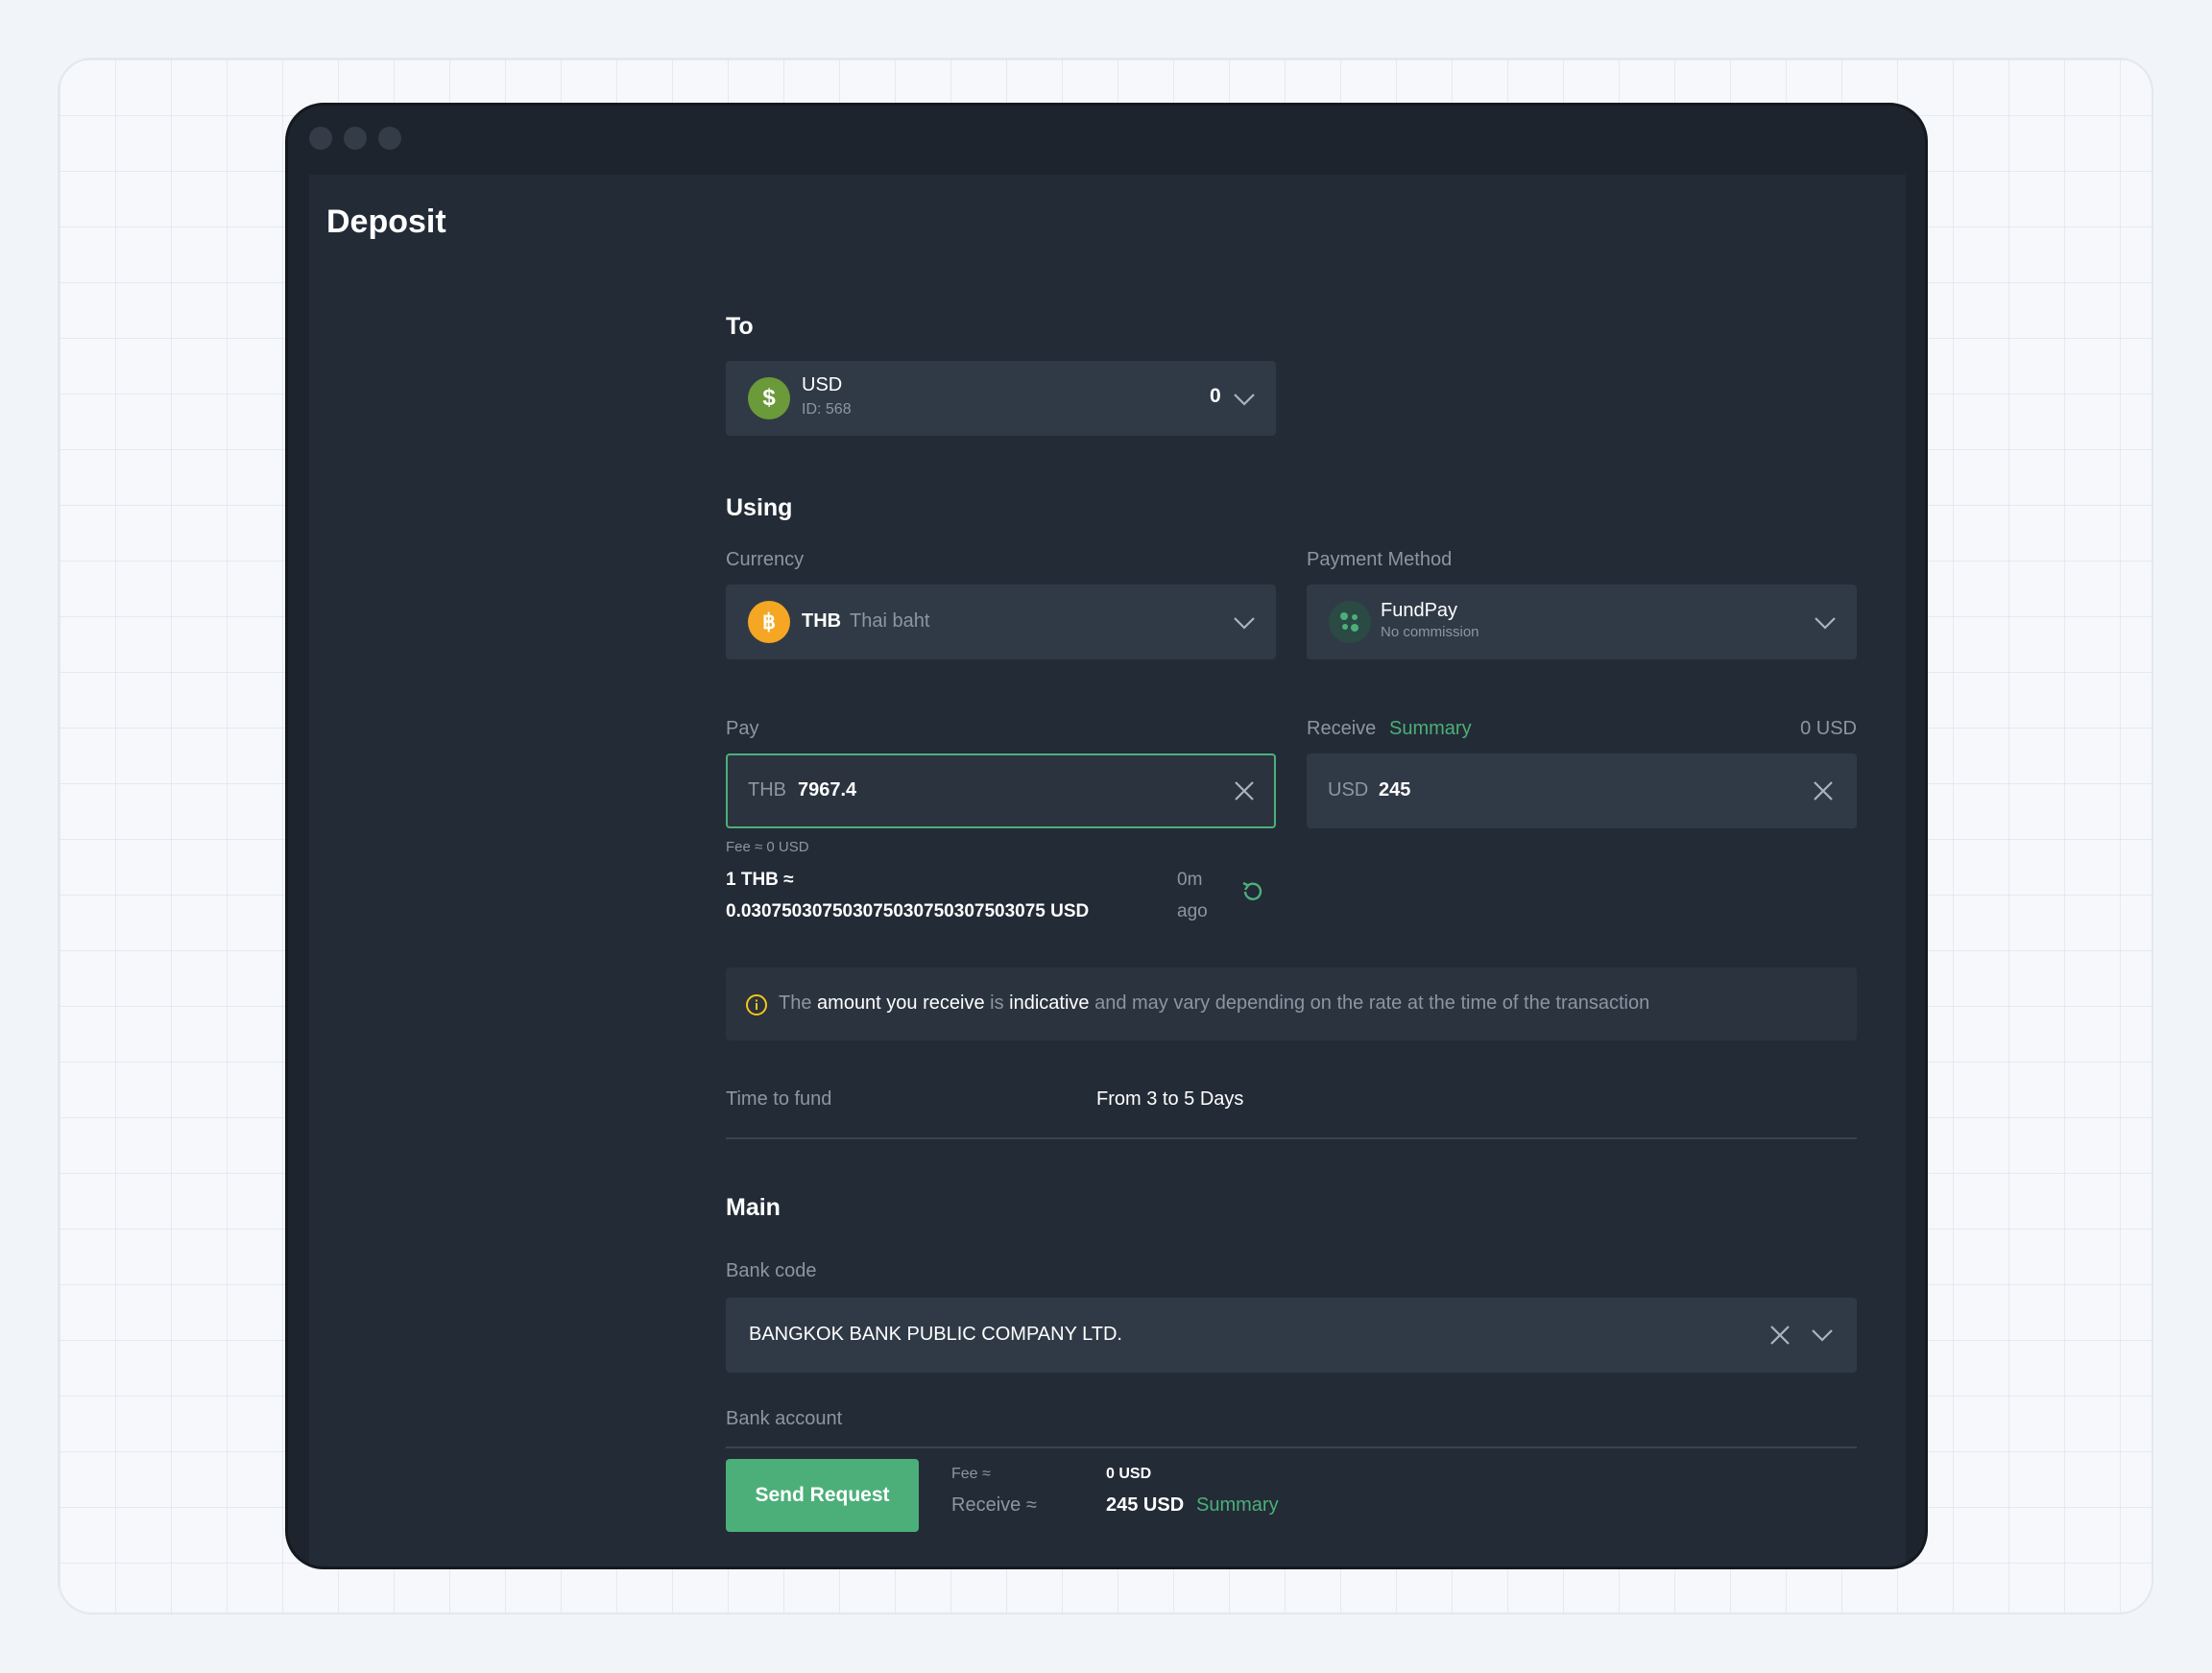 Image resolution: width=2212 pixels, height=1673 pixels. I want to click on pay-currency-prefix: THB, so click(767, 790).